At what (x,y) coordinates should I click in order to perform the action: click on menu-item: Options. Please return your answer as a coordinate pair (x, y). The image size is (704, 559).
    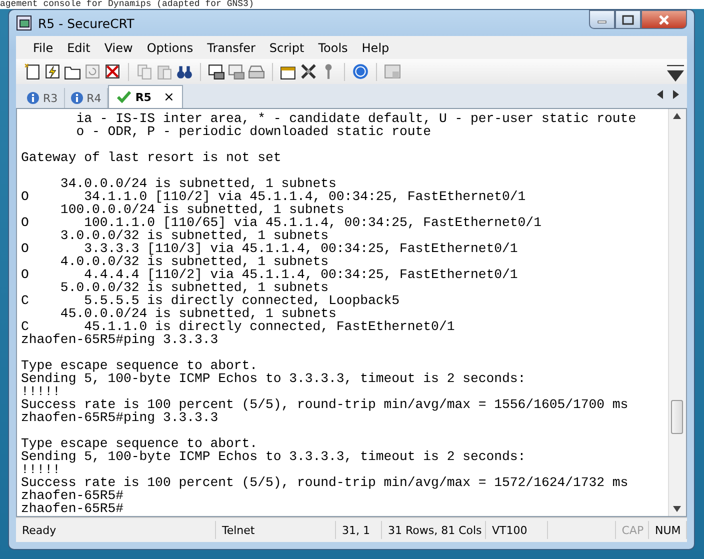
    Looking at the image, I should click on (170, 47).